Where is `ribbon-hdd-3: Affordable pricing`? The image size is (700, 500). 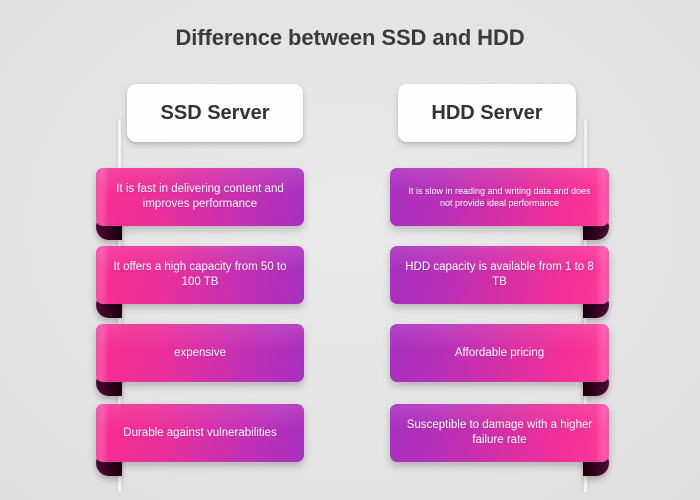
ribbon-hdd-3: Affordable pricing is located at coordinates (499, 360).